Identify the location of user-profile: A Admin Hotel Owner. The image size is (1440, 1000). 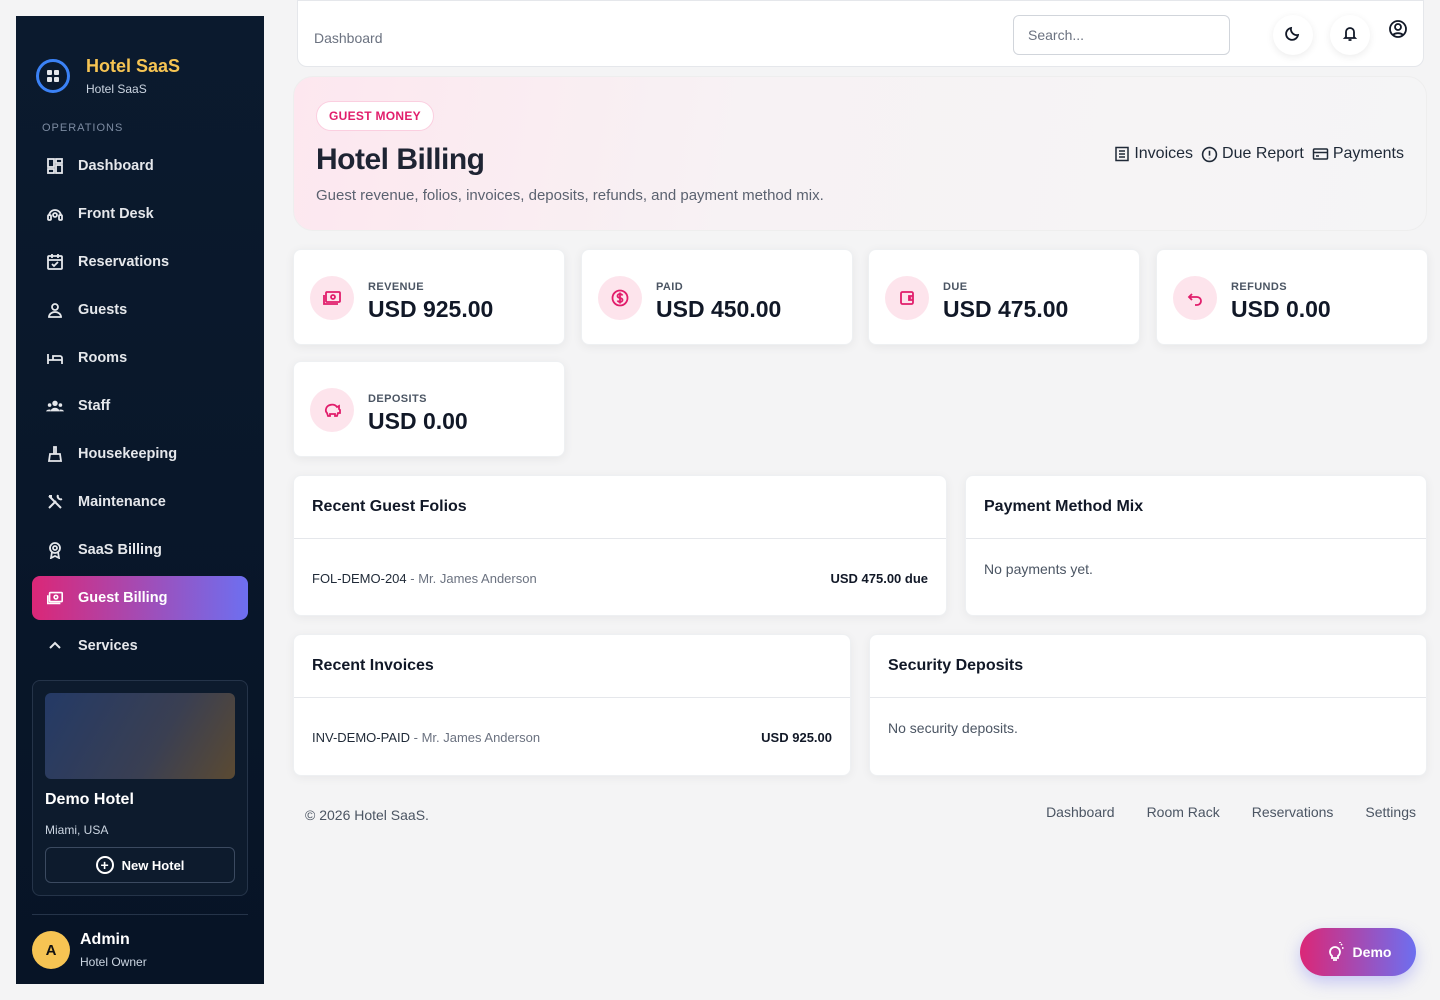
(140, 942).